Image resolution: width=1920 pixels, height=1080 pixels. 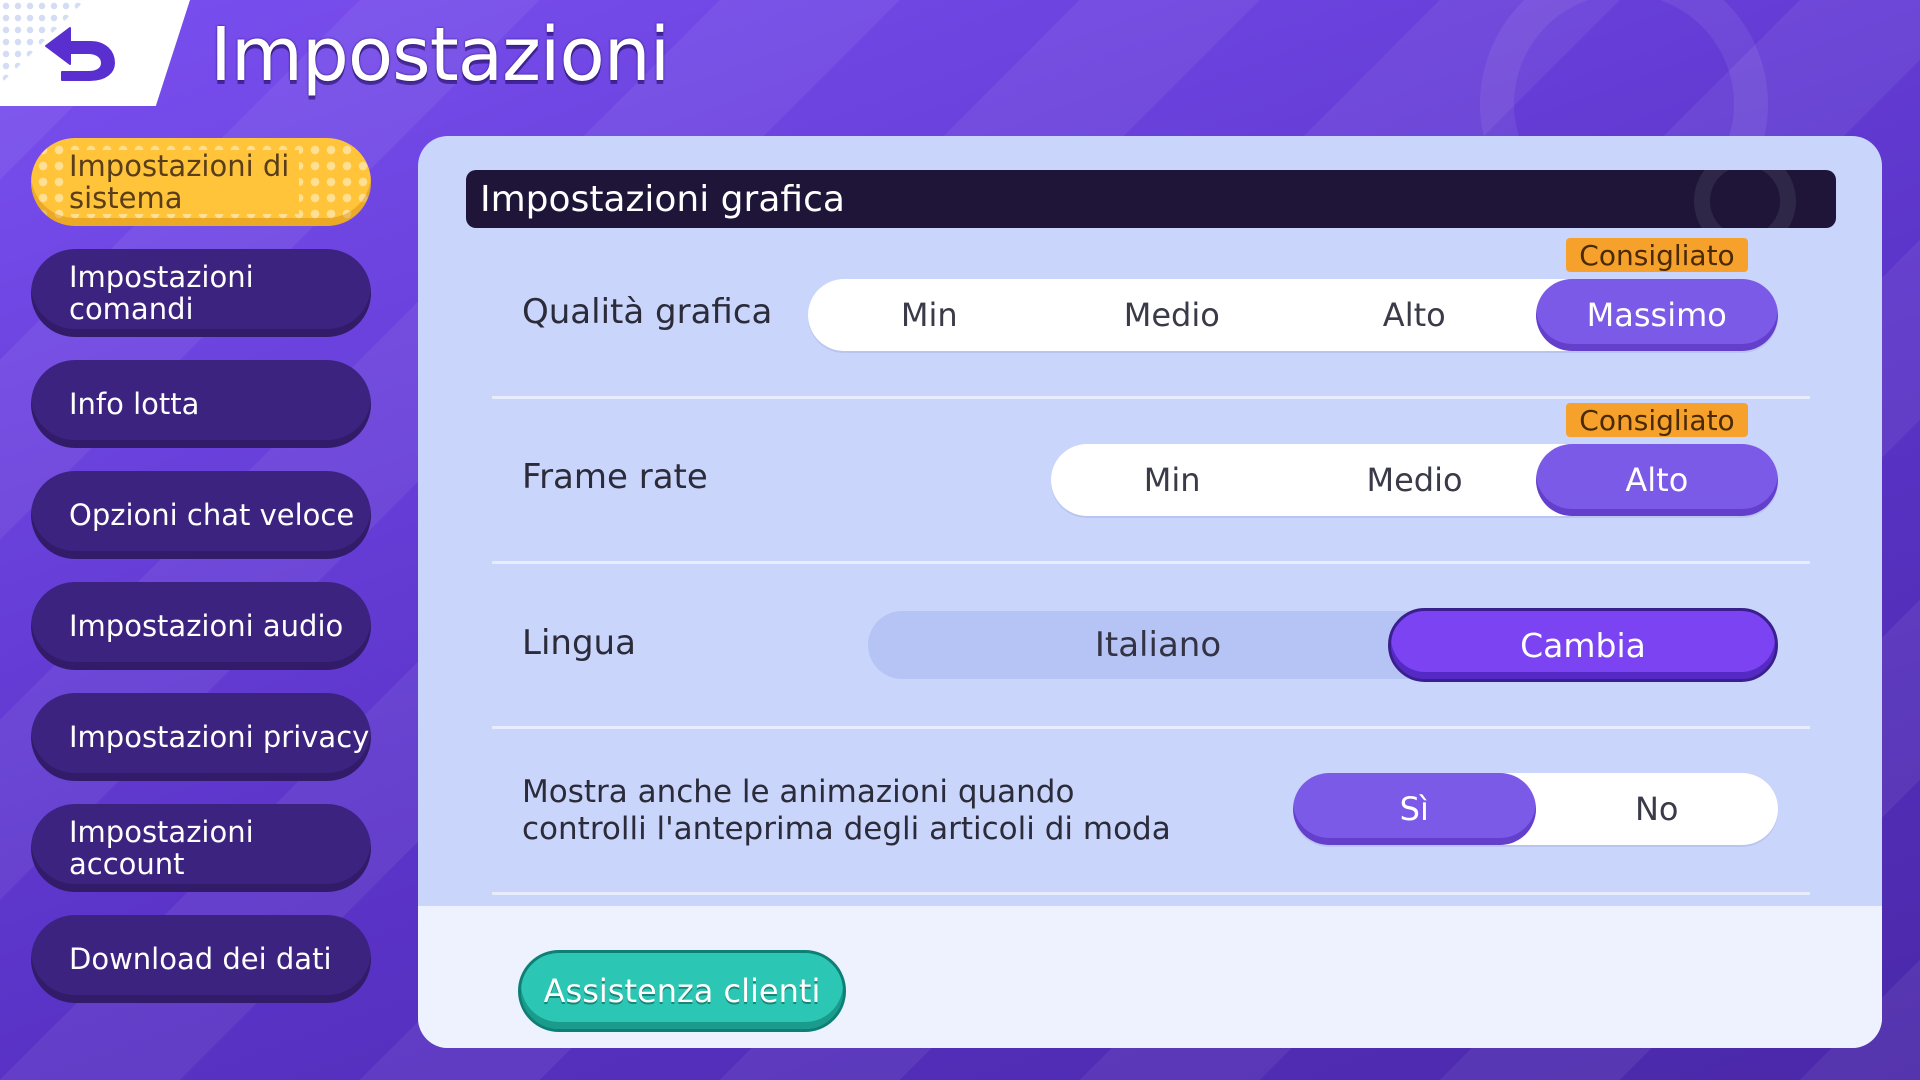 What do you see at coordinates (206, 626) in the screenshot?
I see `sidebar-item-label: Impostazioni audio` at bounding box center [206, 626].